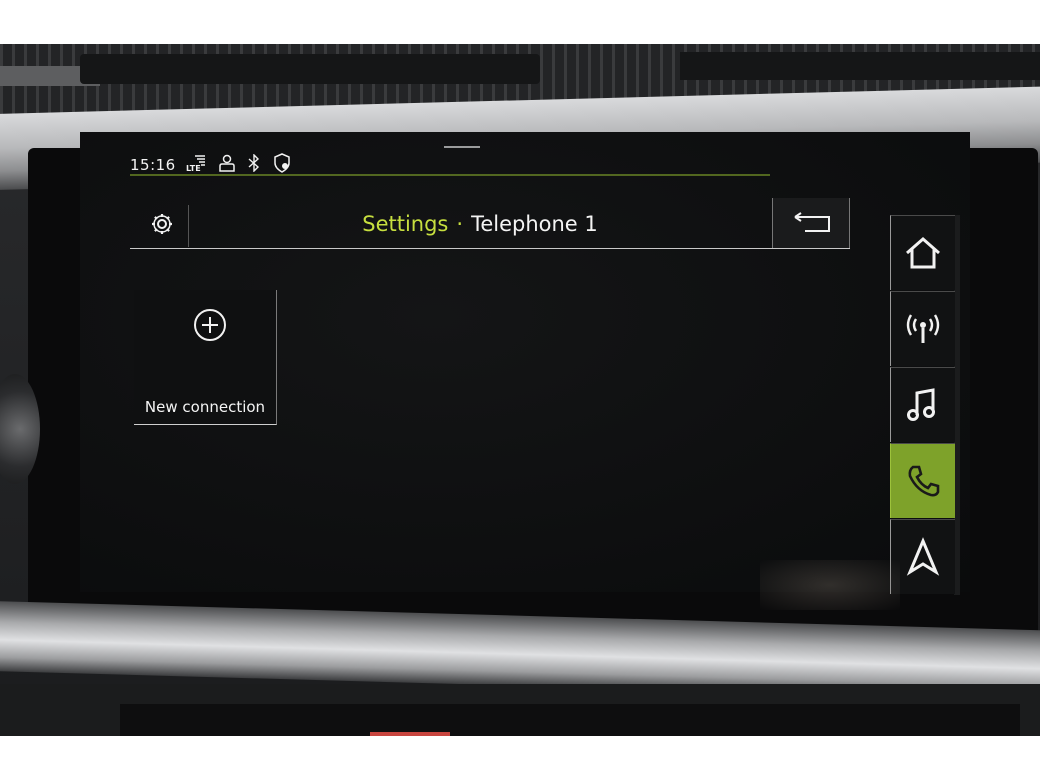  I want to click on plus-circle-icon, so click(209, 324).